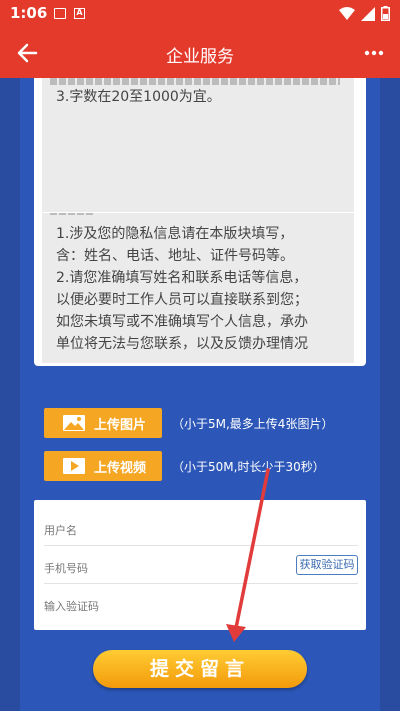  I want to click on upload-image-label: 上传图片, so click(120, 425).